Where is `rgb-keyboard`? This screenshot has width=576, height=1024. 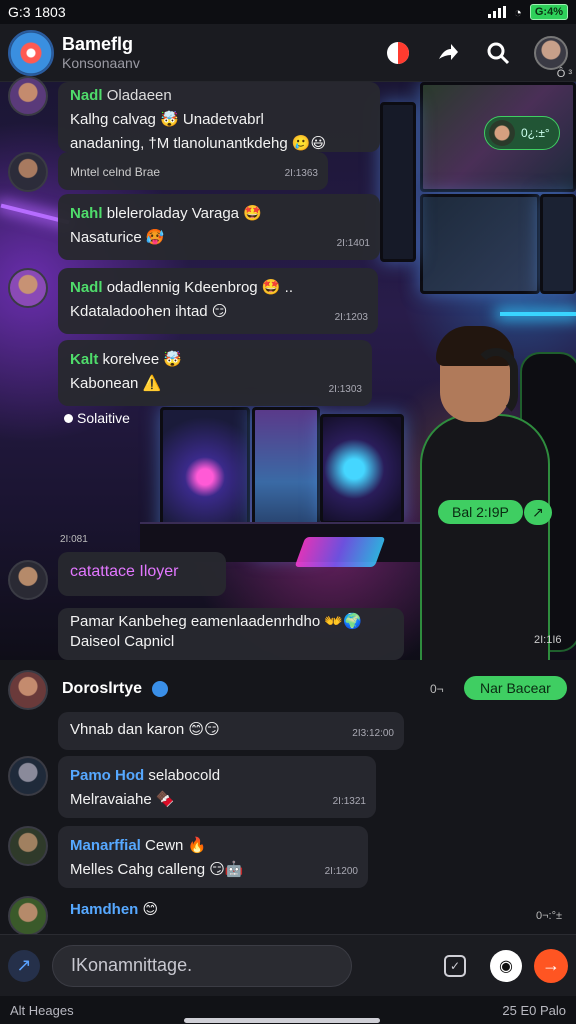 rgb-keyboard is located at coordinates (340, 552).